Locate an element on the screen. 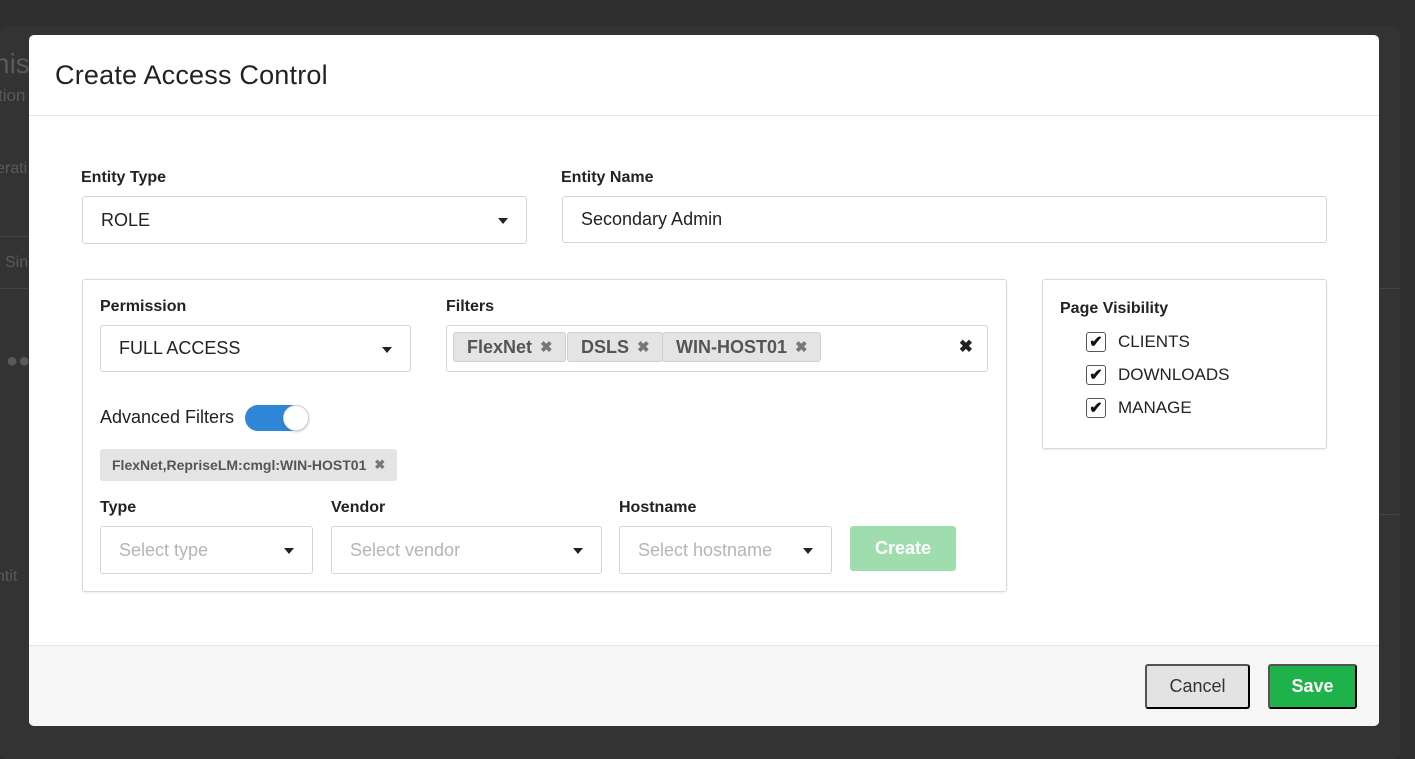 The width and height of the screenshot is (1415, 759). hostname-select: Select hostname is located at coordinates (725, 550).